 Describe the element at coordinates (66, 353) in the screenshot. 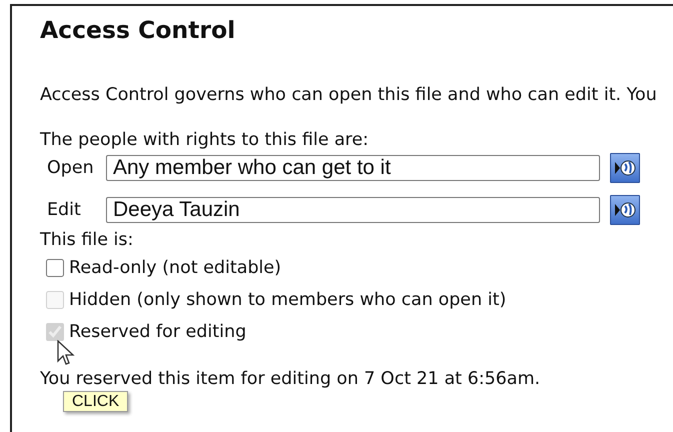

I see `cursor-icon` at that location.